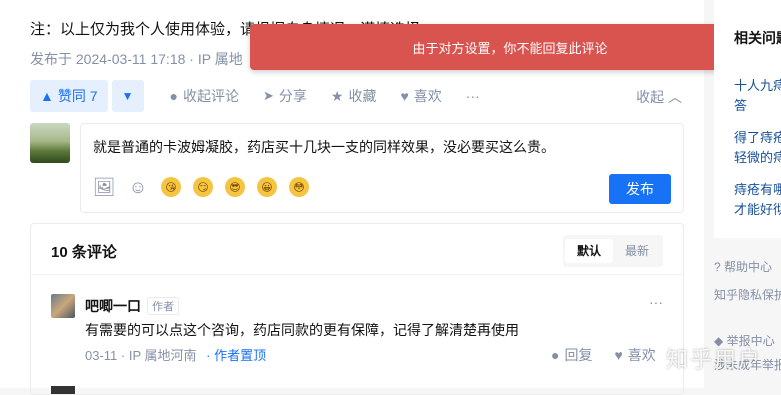 Image resolution: width=781 pixels, height=395 pixels. I want to click on commenter-avatar, so click(63, 306).